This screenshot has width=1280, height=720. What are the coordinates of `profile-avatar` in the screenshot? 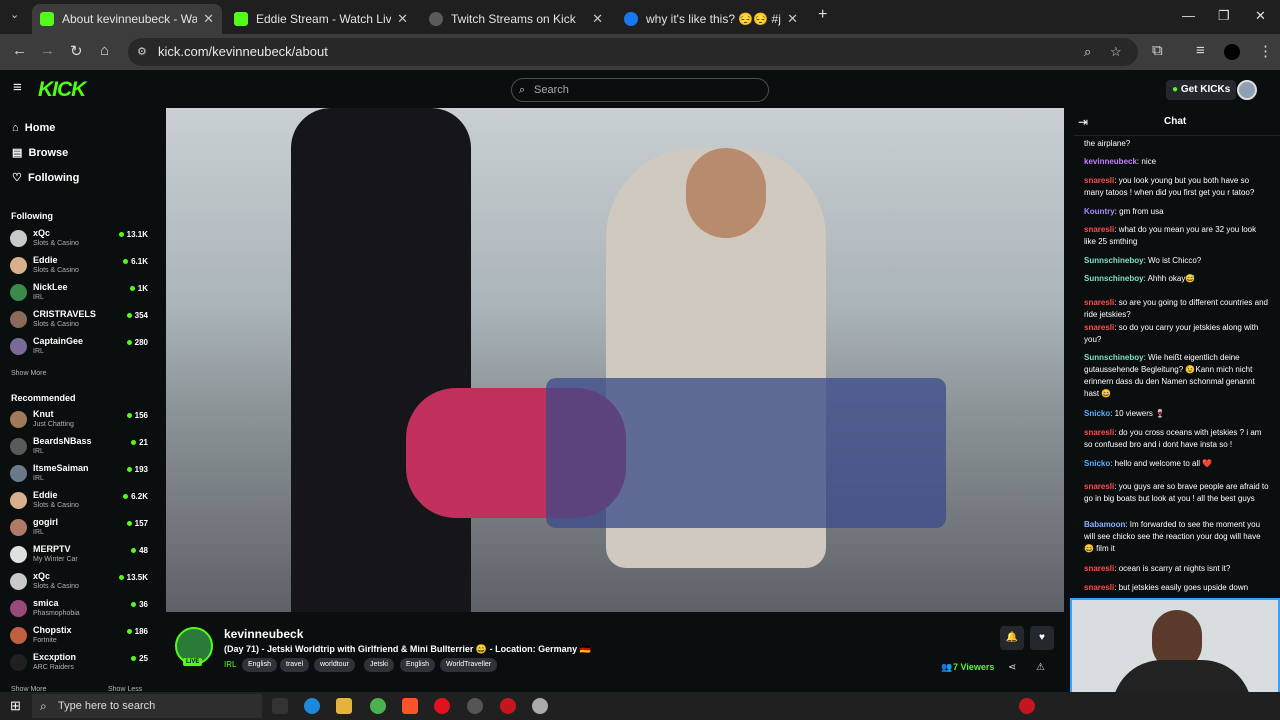 It's located at (1232, 52).